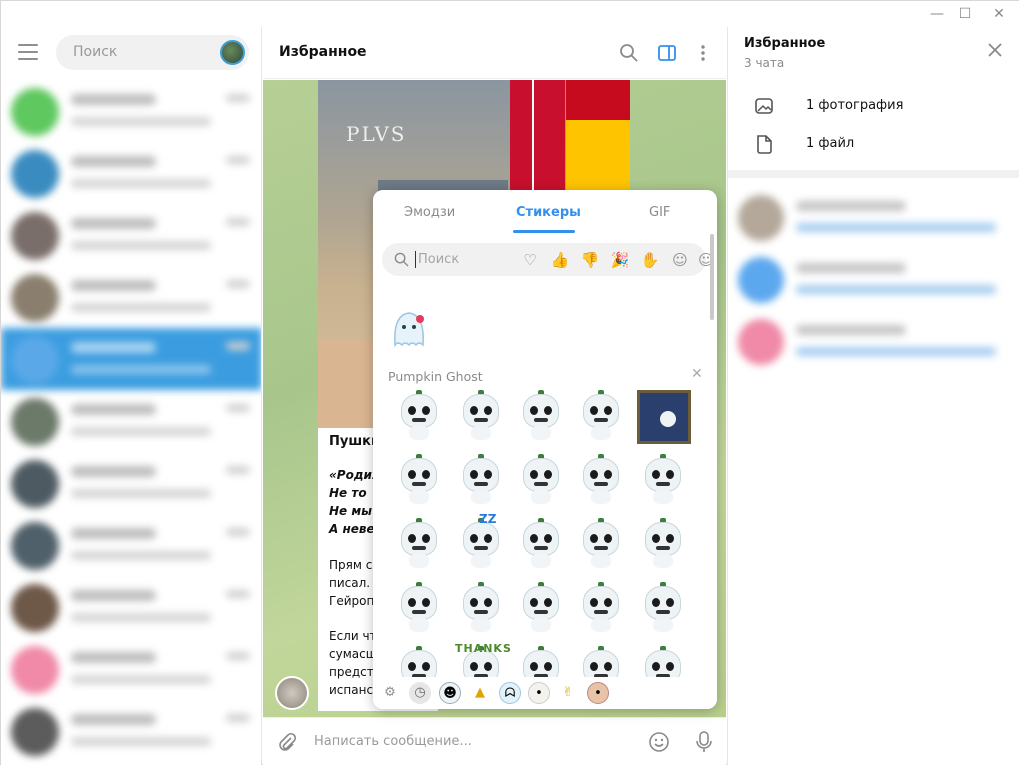 Image resolution: width=1019 pixels, height=765 pixels. What do you see at coordinates (704, 742) in the screenshot?
I see `microphone-icon` at bounding box center [704, 742].